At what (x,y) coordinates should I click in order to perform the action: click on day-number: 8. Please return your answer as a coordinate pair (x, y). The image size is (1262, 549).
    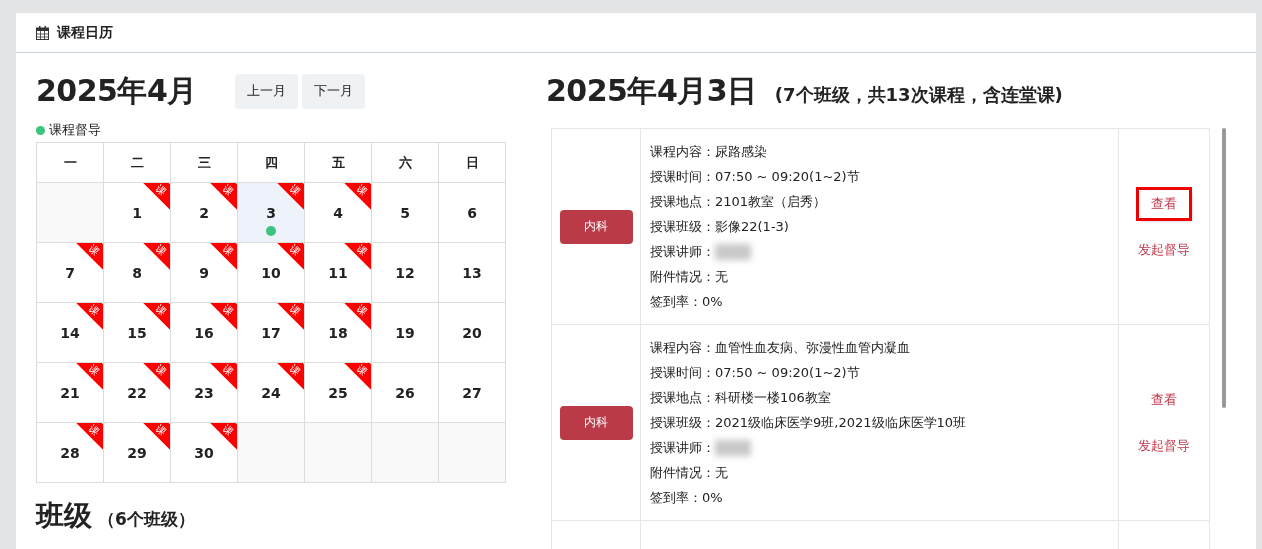
    Looking at the image, I should click on (137, 272).